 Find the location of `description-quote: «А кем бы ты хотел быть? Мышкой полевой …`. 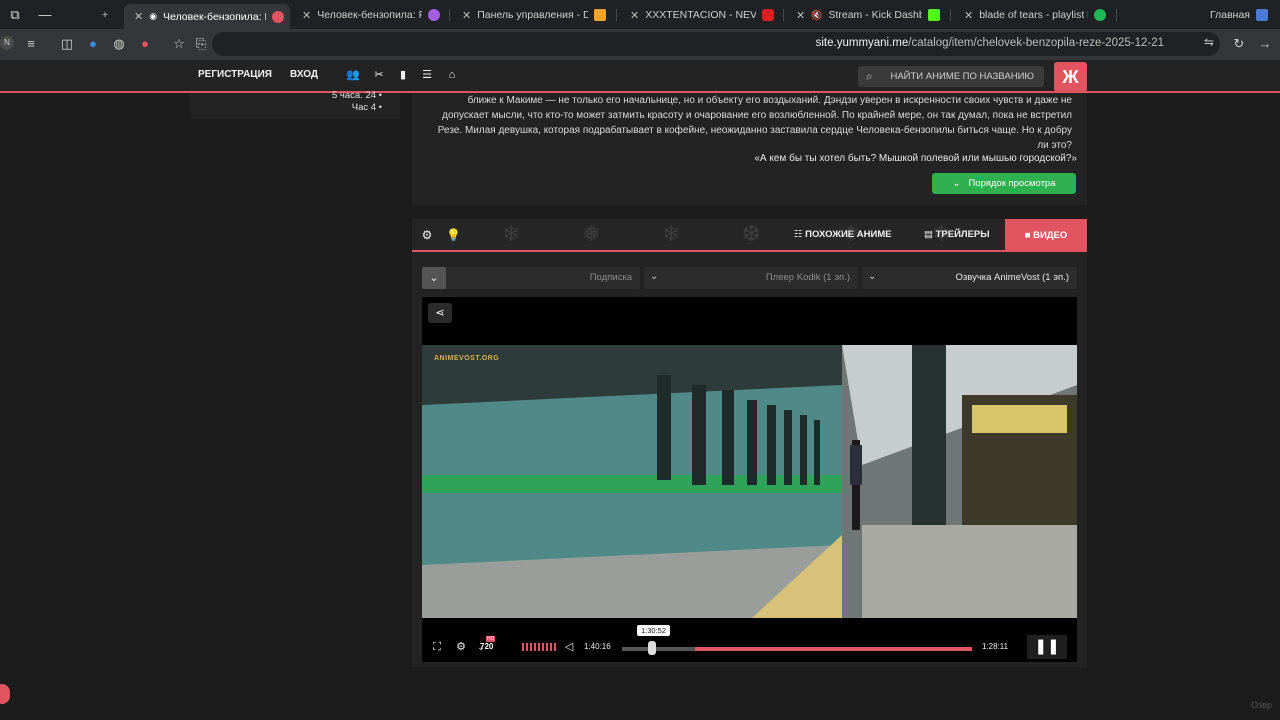

description-quote: «А кем бы ты хотел быть? Мышкой полевой … is located at coordinates (915, 158).